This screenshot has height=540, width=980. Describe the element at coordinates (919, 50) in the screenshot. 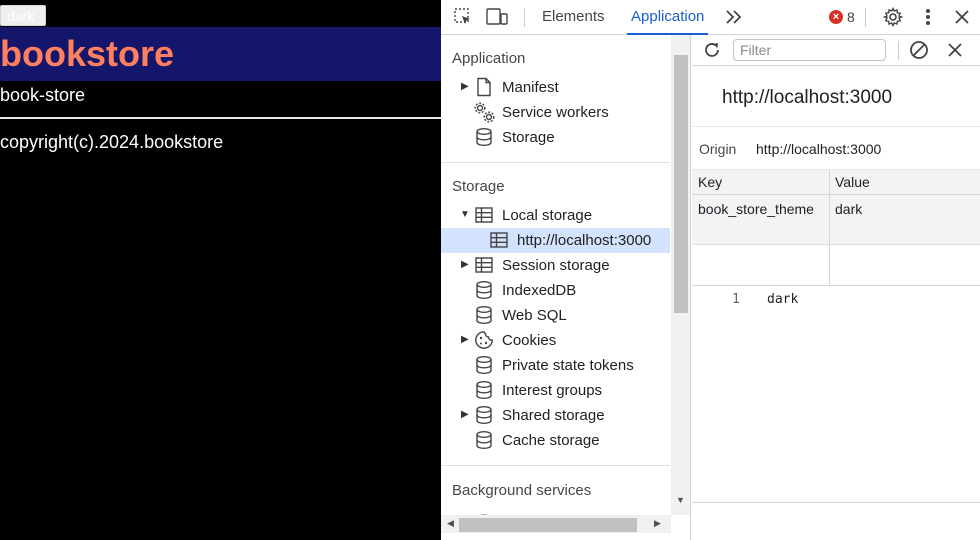

I see `clear-all-icon` at that location.